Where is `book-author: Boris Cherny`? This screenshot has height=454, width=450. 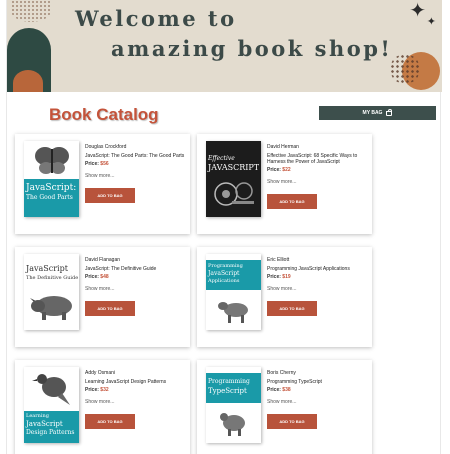 book-author: Boris Cherny is located at coordinates (281, 373).